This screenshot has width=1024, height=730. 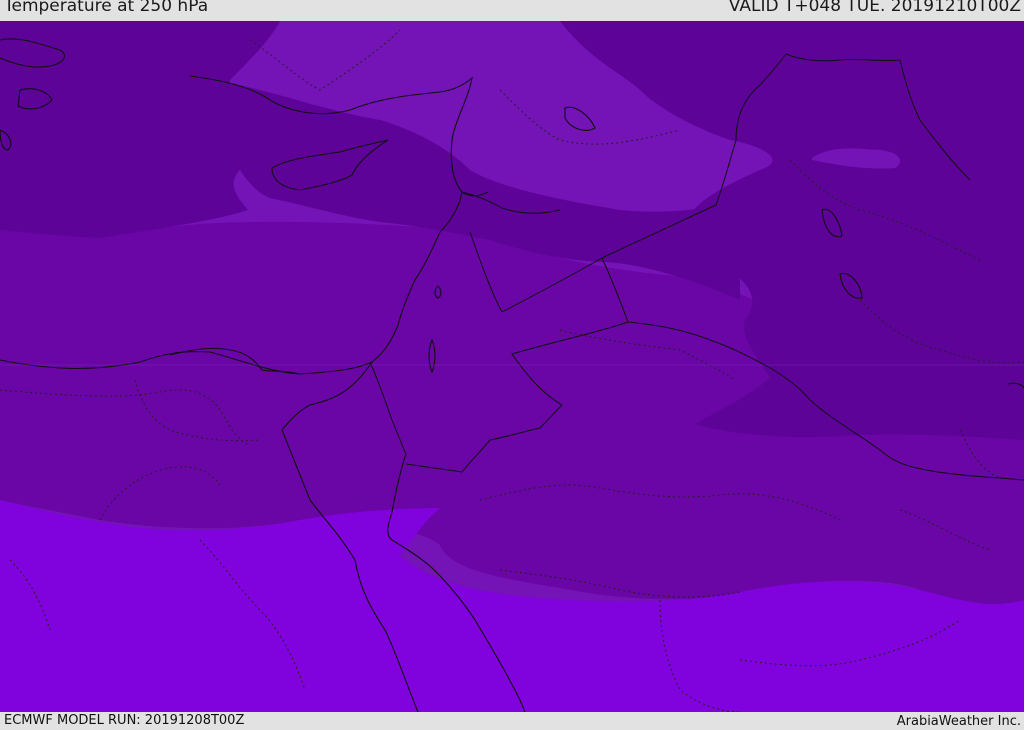 I want to click on provider-credit: ArabiaWeather Inc., so click(x=958, y=721).